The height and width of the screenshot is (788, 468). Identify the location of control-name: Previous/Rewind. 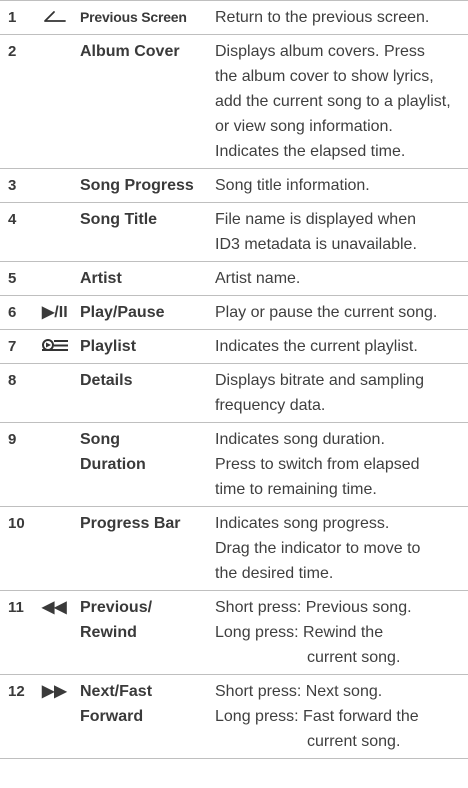
(147, 633).